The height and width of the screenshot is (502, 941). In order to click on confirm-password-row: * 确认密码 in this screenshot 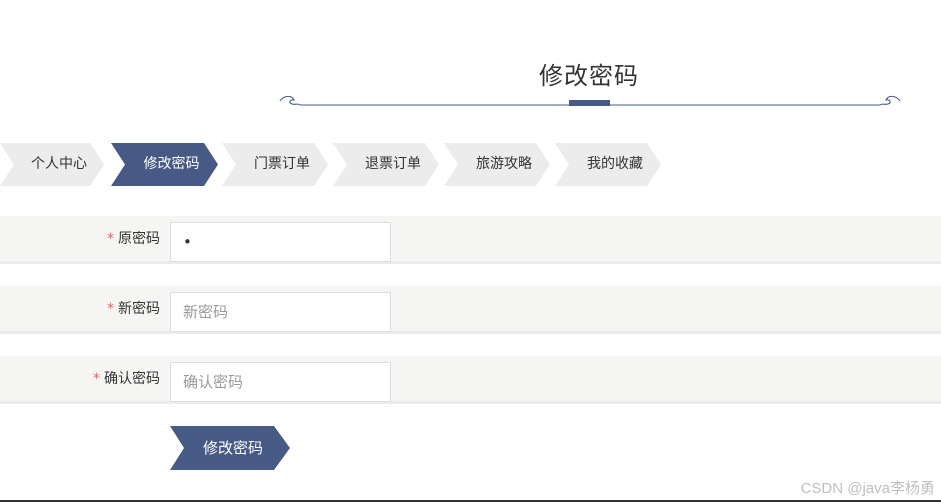, I will do `click(470, 380)`.